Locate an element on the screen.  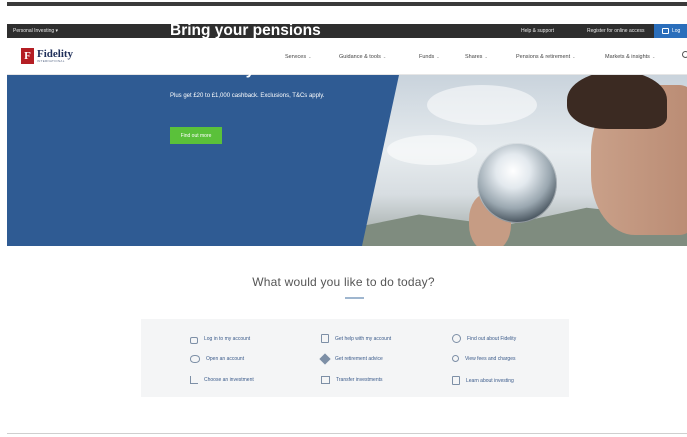
action-label: Transfer investments is located at coordinates (359, 380).